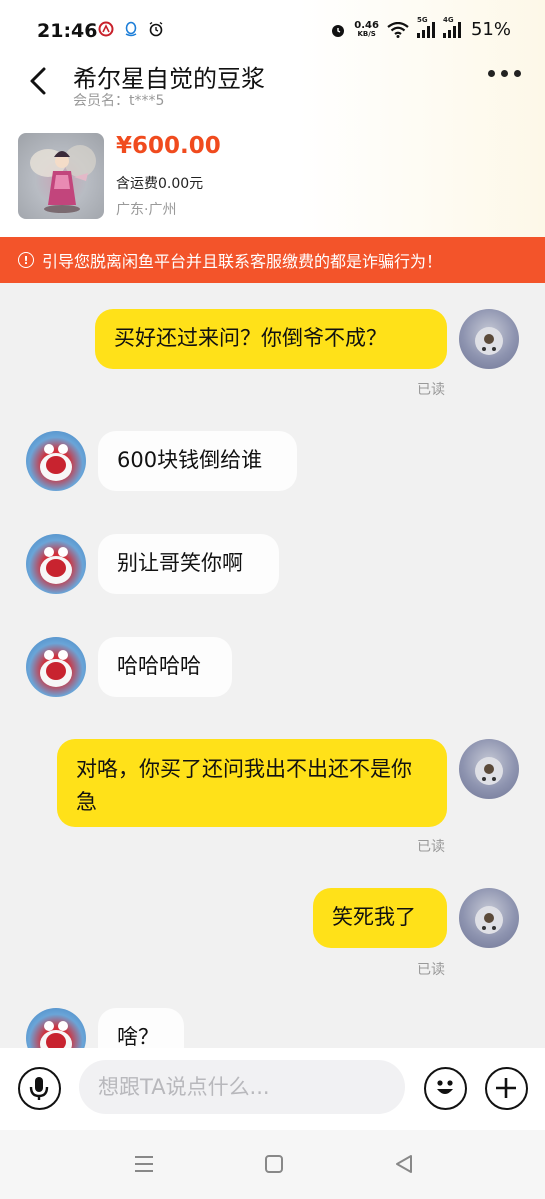 Image resolution: width=545 pixels, height=1199 pixels. I want to click on notification-icons, so click(131, 29).